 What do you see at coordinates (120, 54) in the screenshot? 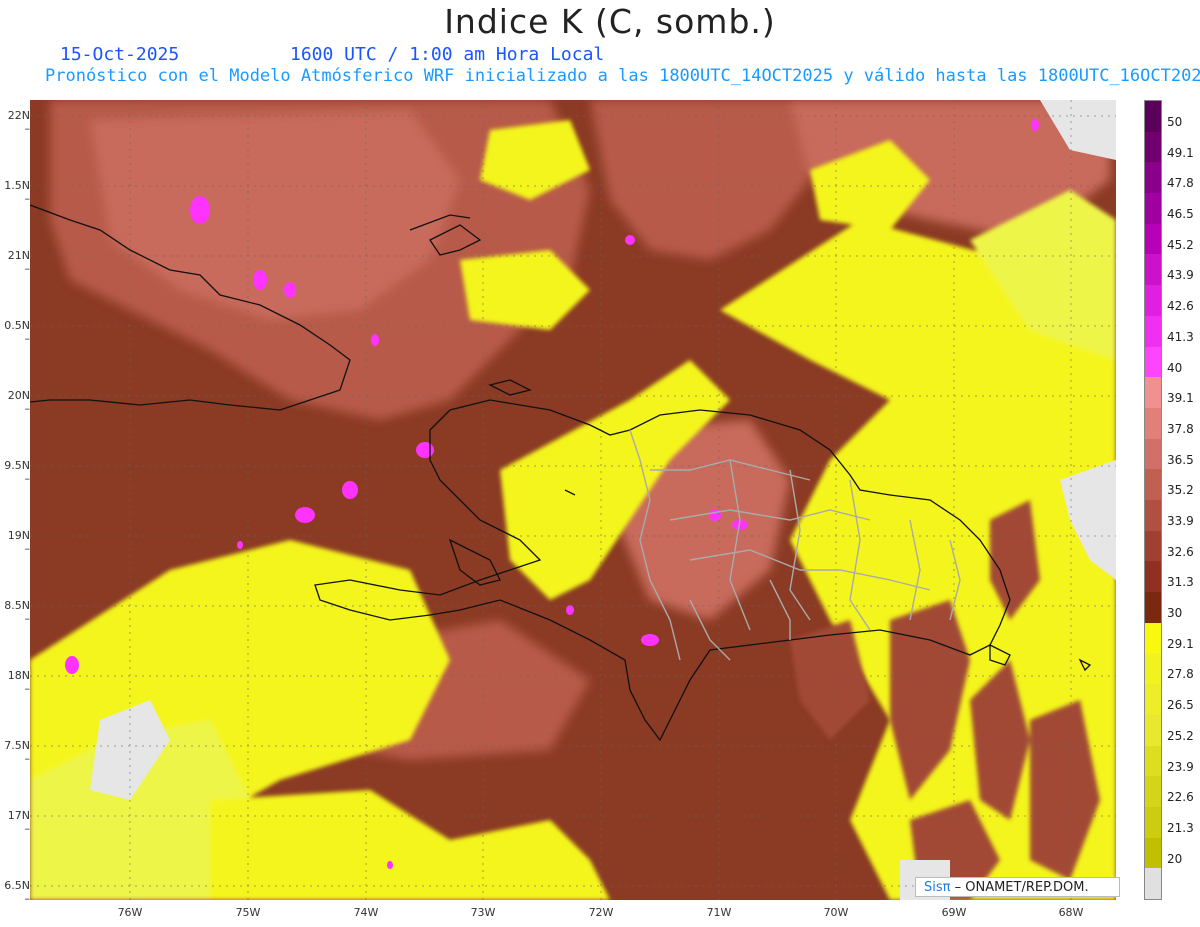
I see `forecast-date: 15-Oct-2025` at bounding box center [120, 54].